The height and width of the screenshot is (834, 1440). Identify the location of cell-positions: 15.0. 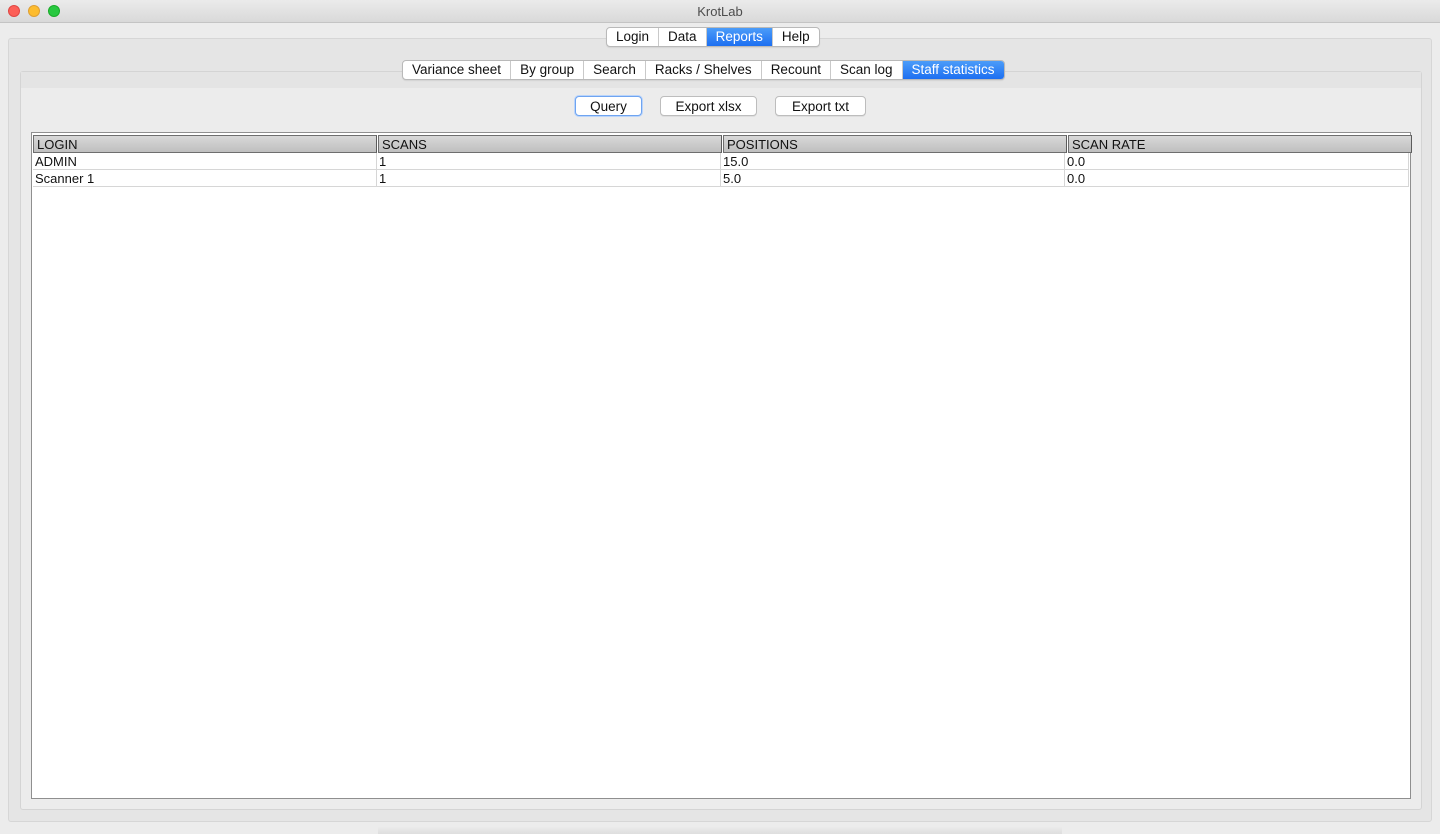
(893, 161).